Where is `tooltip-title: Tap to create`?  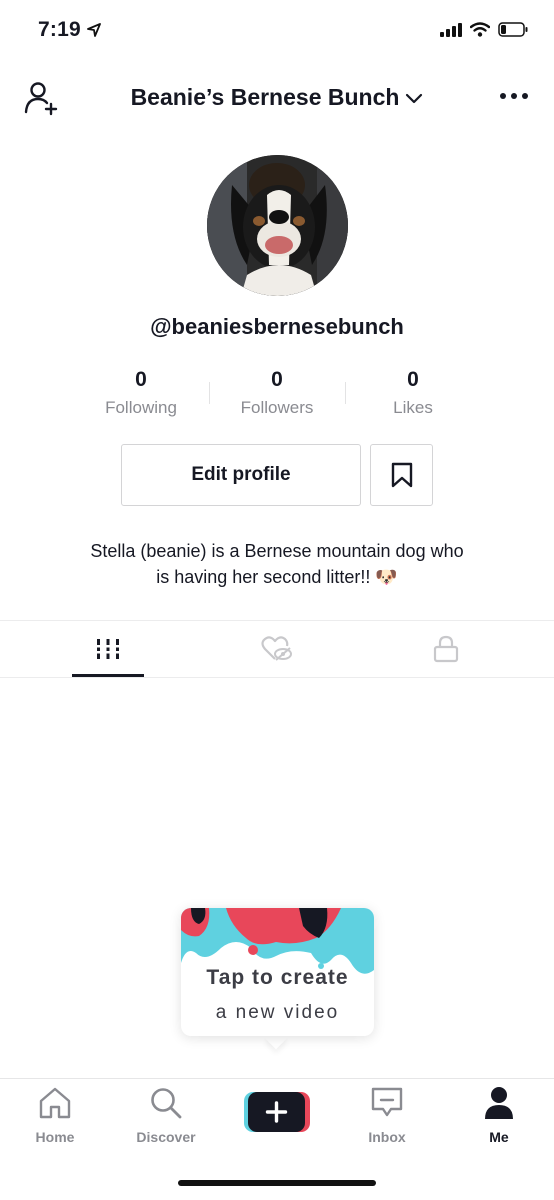 tooltip-title: Tap to create is located at coordinates (277, 977).